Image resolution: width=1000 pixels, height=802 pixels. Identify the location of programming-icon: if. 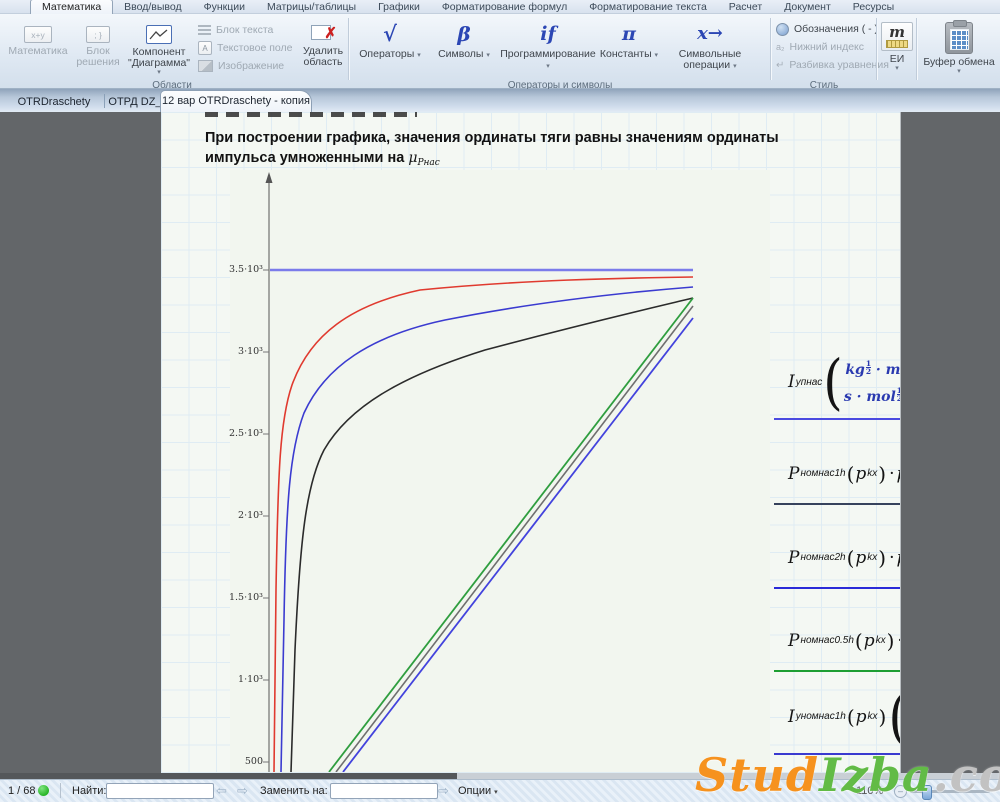
(548, 34).